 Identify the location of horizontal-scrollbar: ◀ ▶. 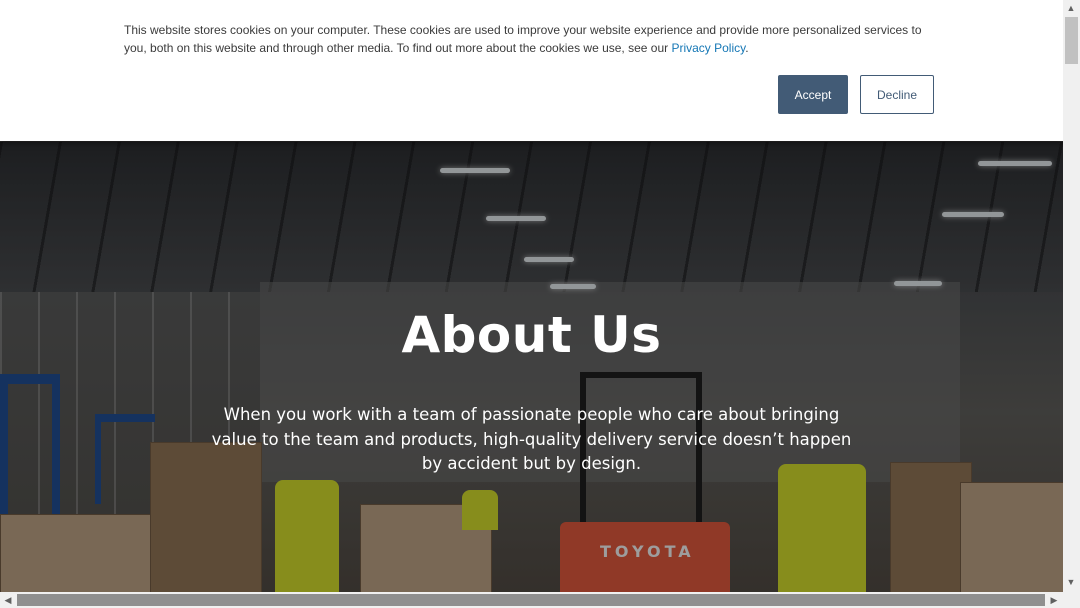
(540, 600).